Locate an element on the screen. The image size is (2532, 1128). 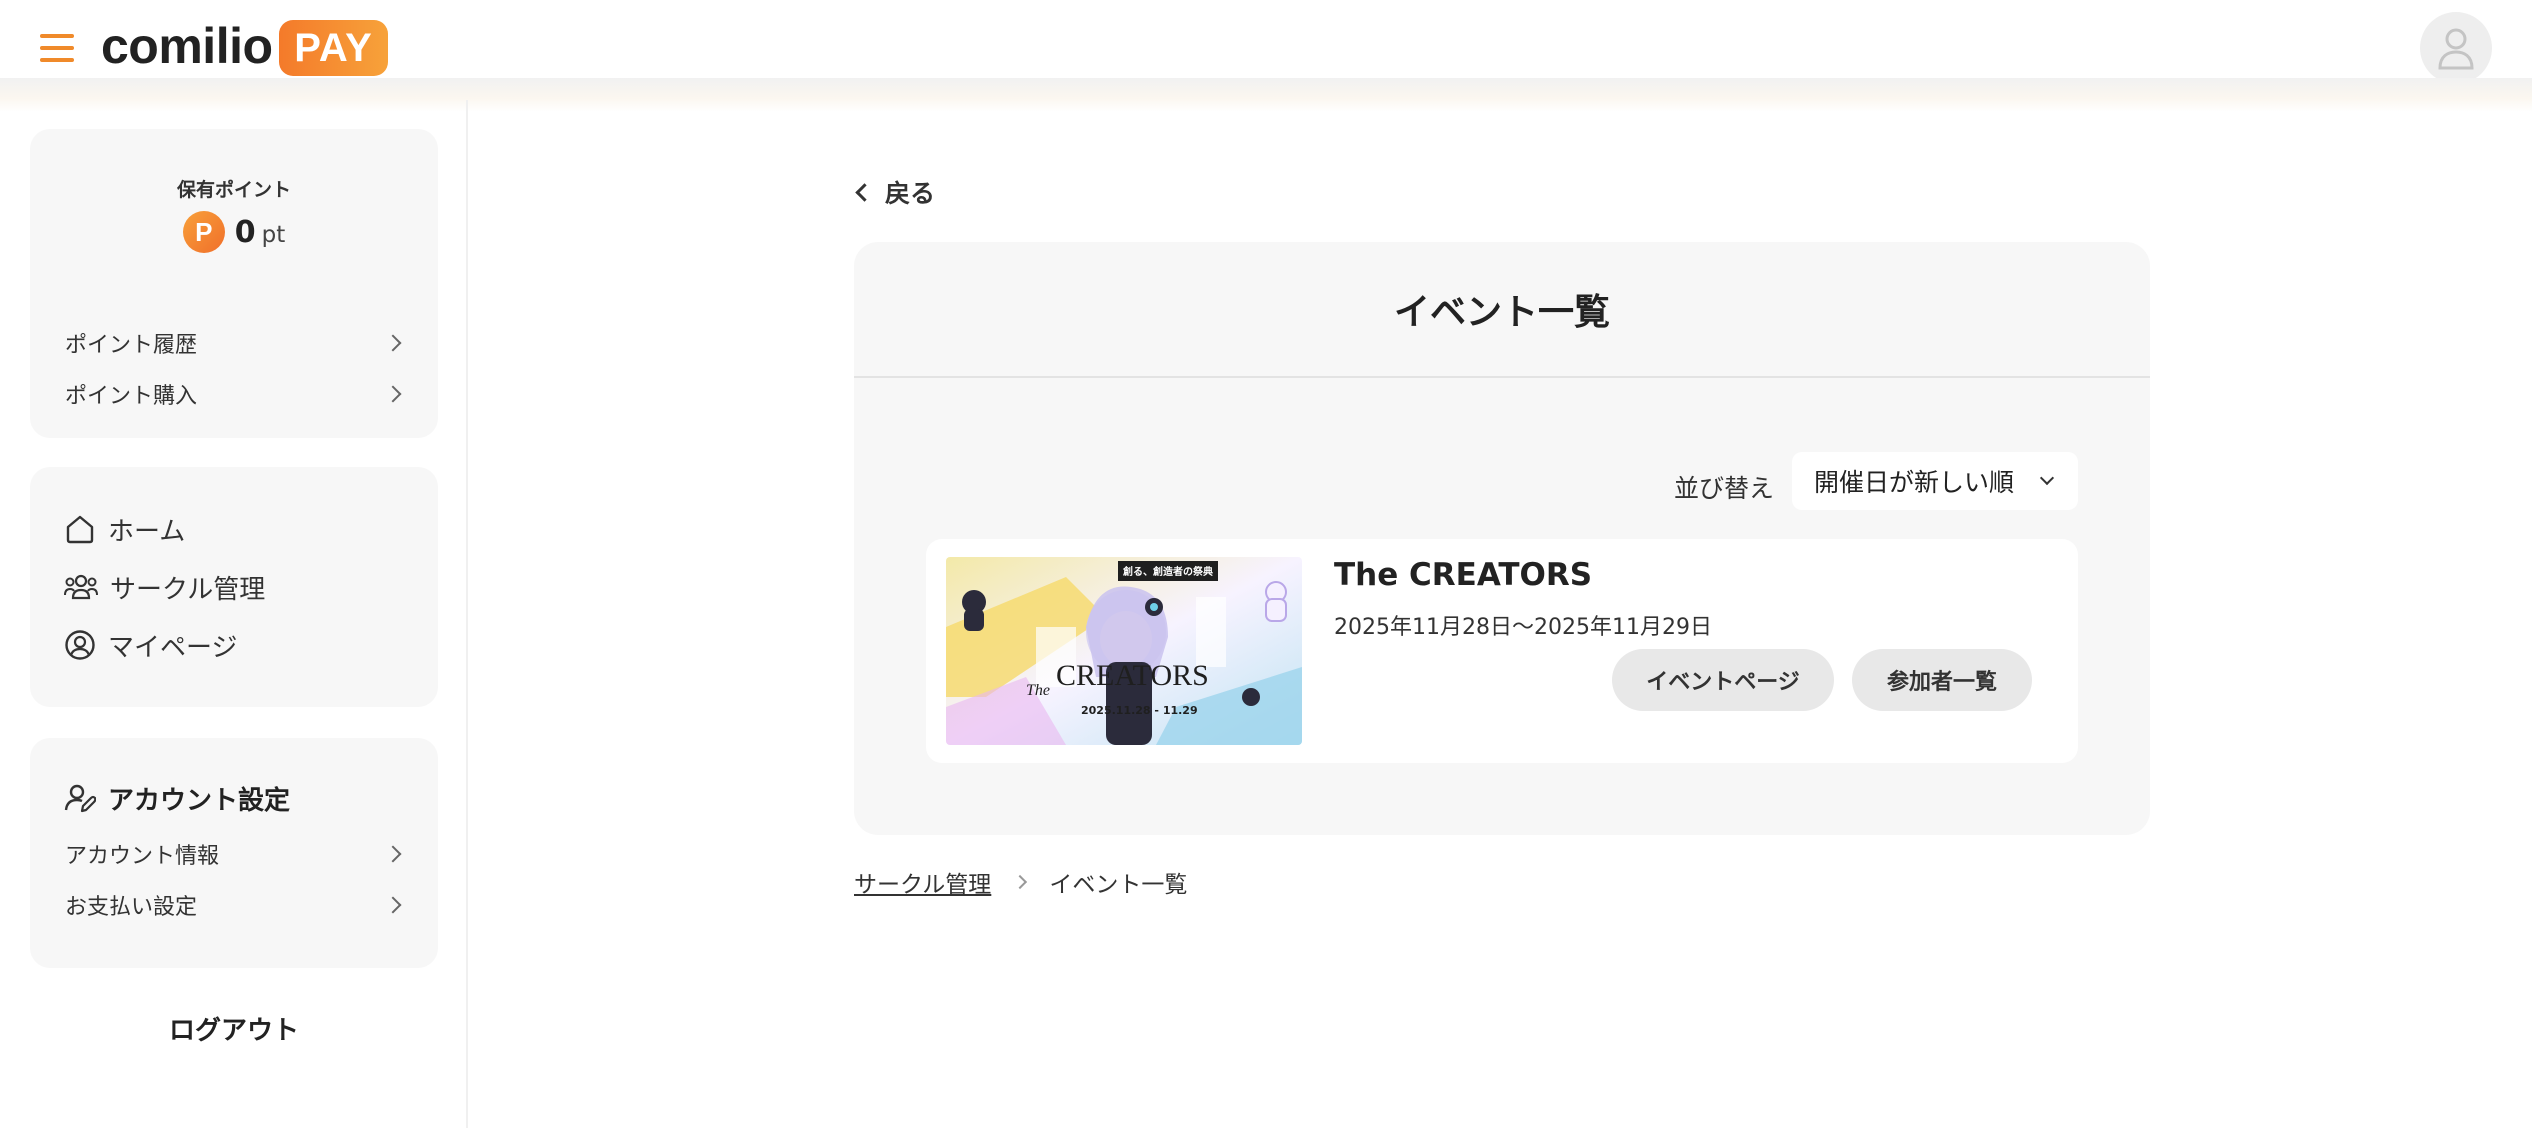
event-page-button: イベントページ is located at coordinates (1723, 680).